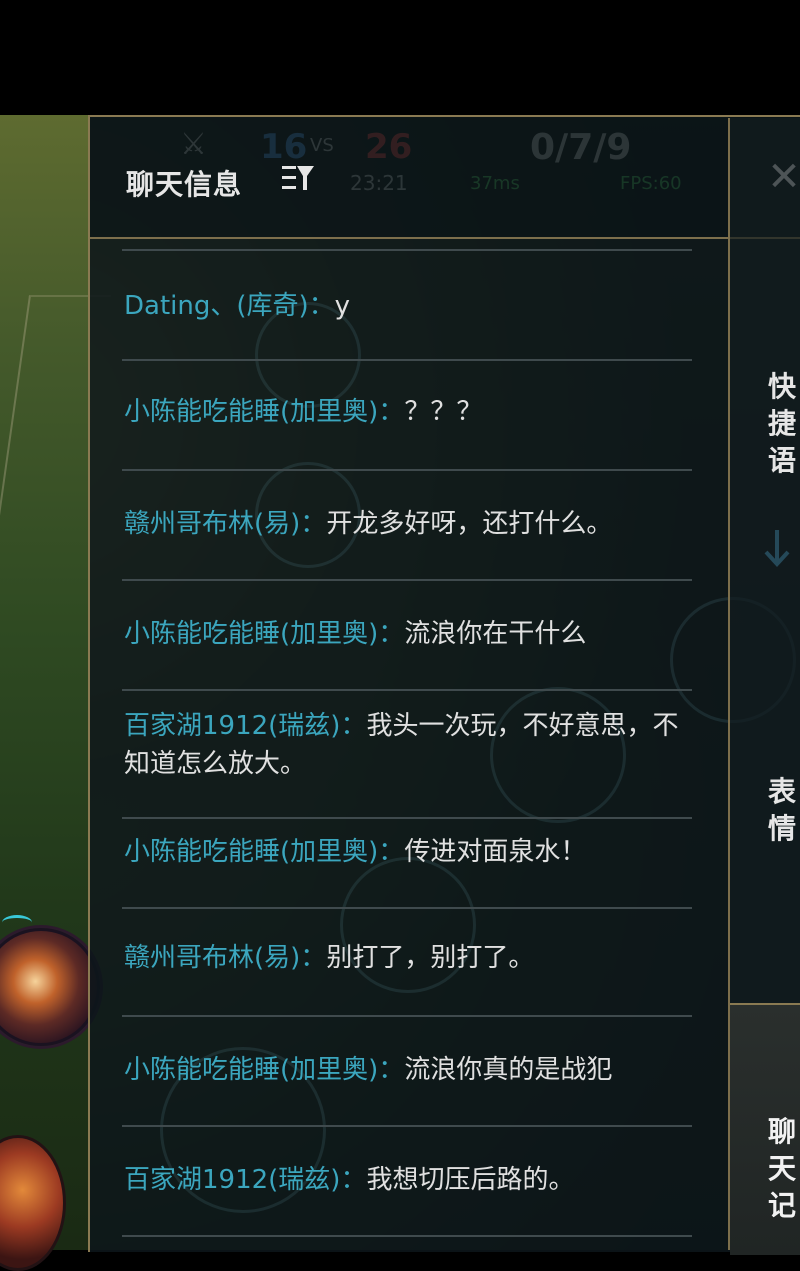 The height and width of the screenshot is (1271, 800). I want to click on game-map-strip, so click(56, 682).